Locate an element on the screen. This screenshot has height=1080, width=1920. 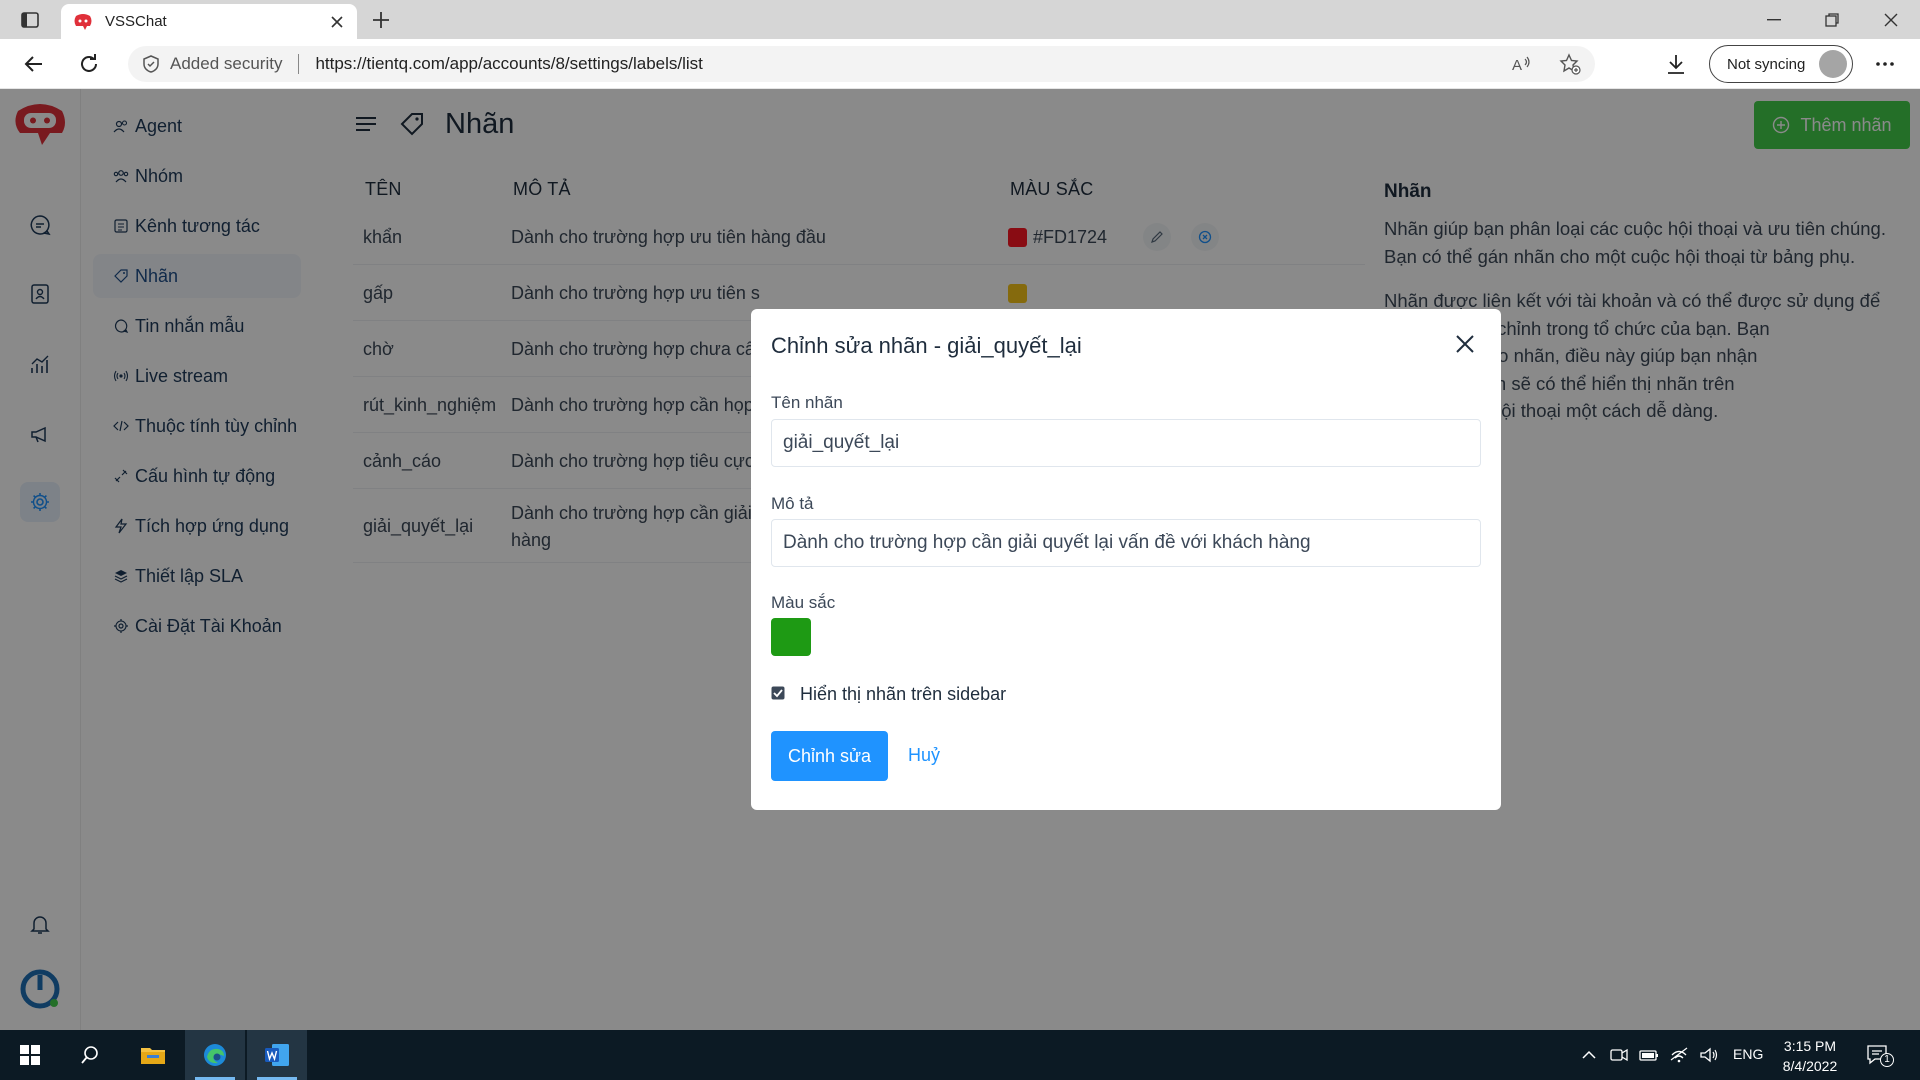
file-explorer-icon is located at coordinates (153, 1055).